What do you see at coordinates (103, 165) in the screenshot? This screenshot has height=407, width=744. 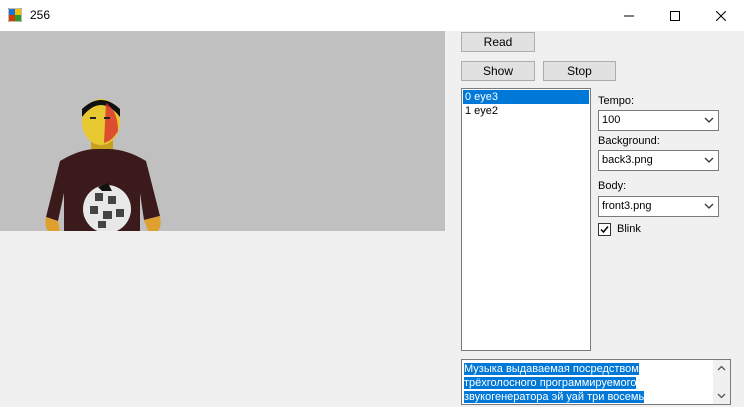 I see `character-sprite` at bounding box center [103, 165].